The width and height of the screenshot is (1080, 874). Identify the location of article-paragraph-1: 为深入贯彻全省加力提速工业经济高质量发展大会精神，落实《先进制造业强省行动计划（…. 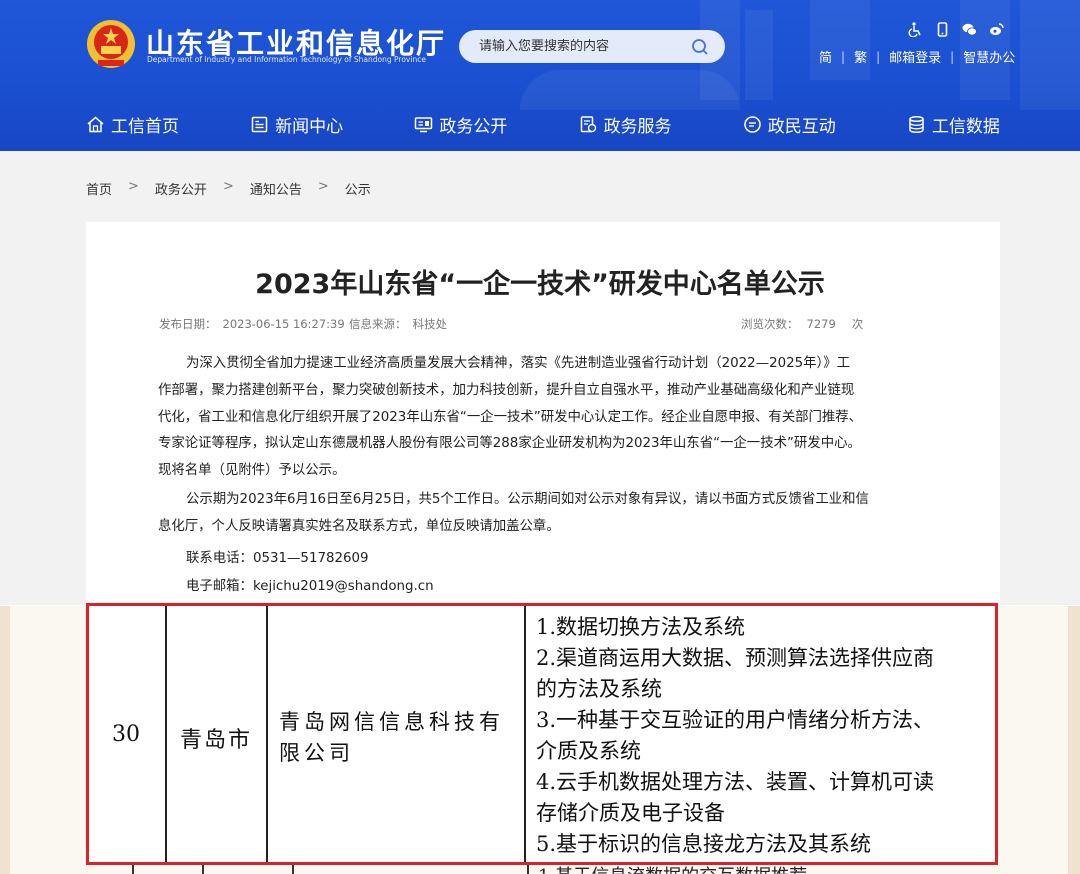
(523, 418).